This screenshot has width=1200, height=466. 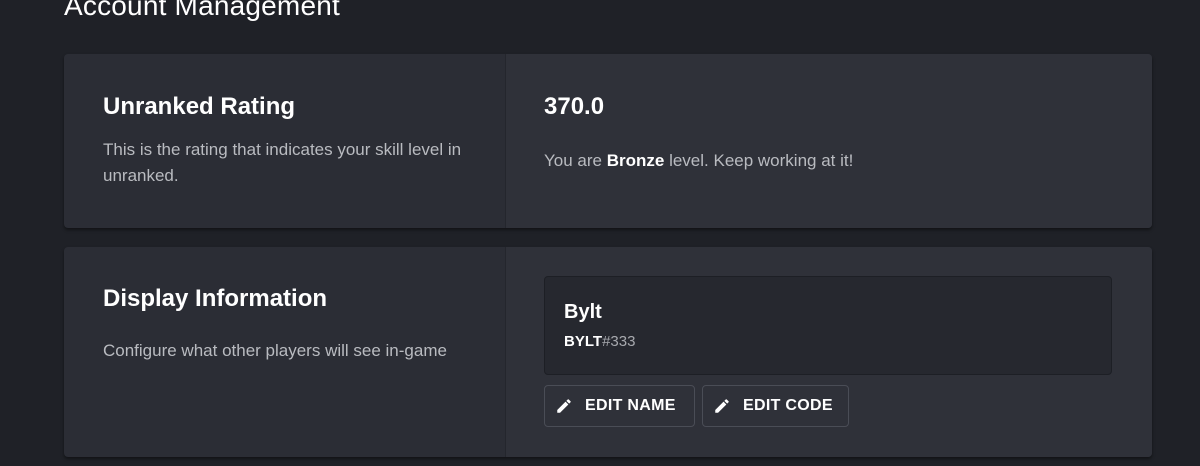 I want to click on rating-status-prefix: You are, so click(x=575, y=160).